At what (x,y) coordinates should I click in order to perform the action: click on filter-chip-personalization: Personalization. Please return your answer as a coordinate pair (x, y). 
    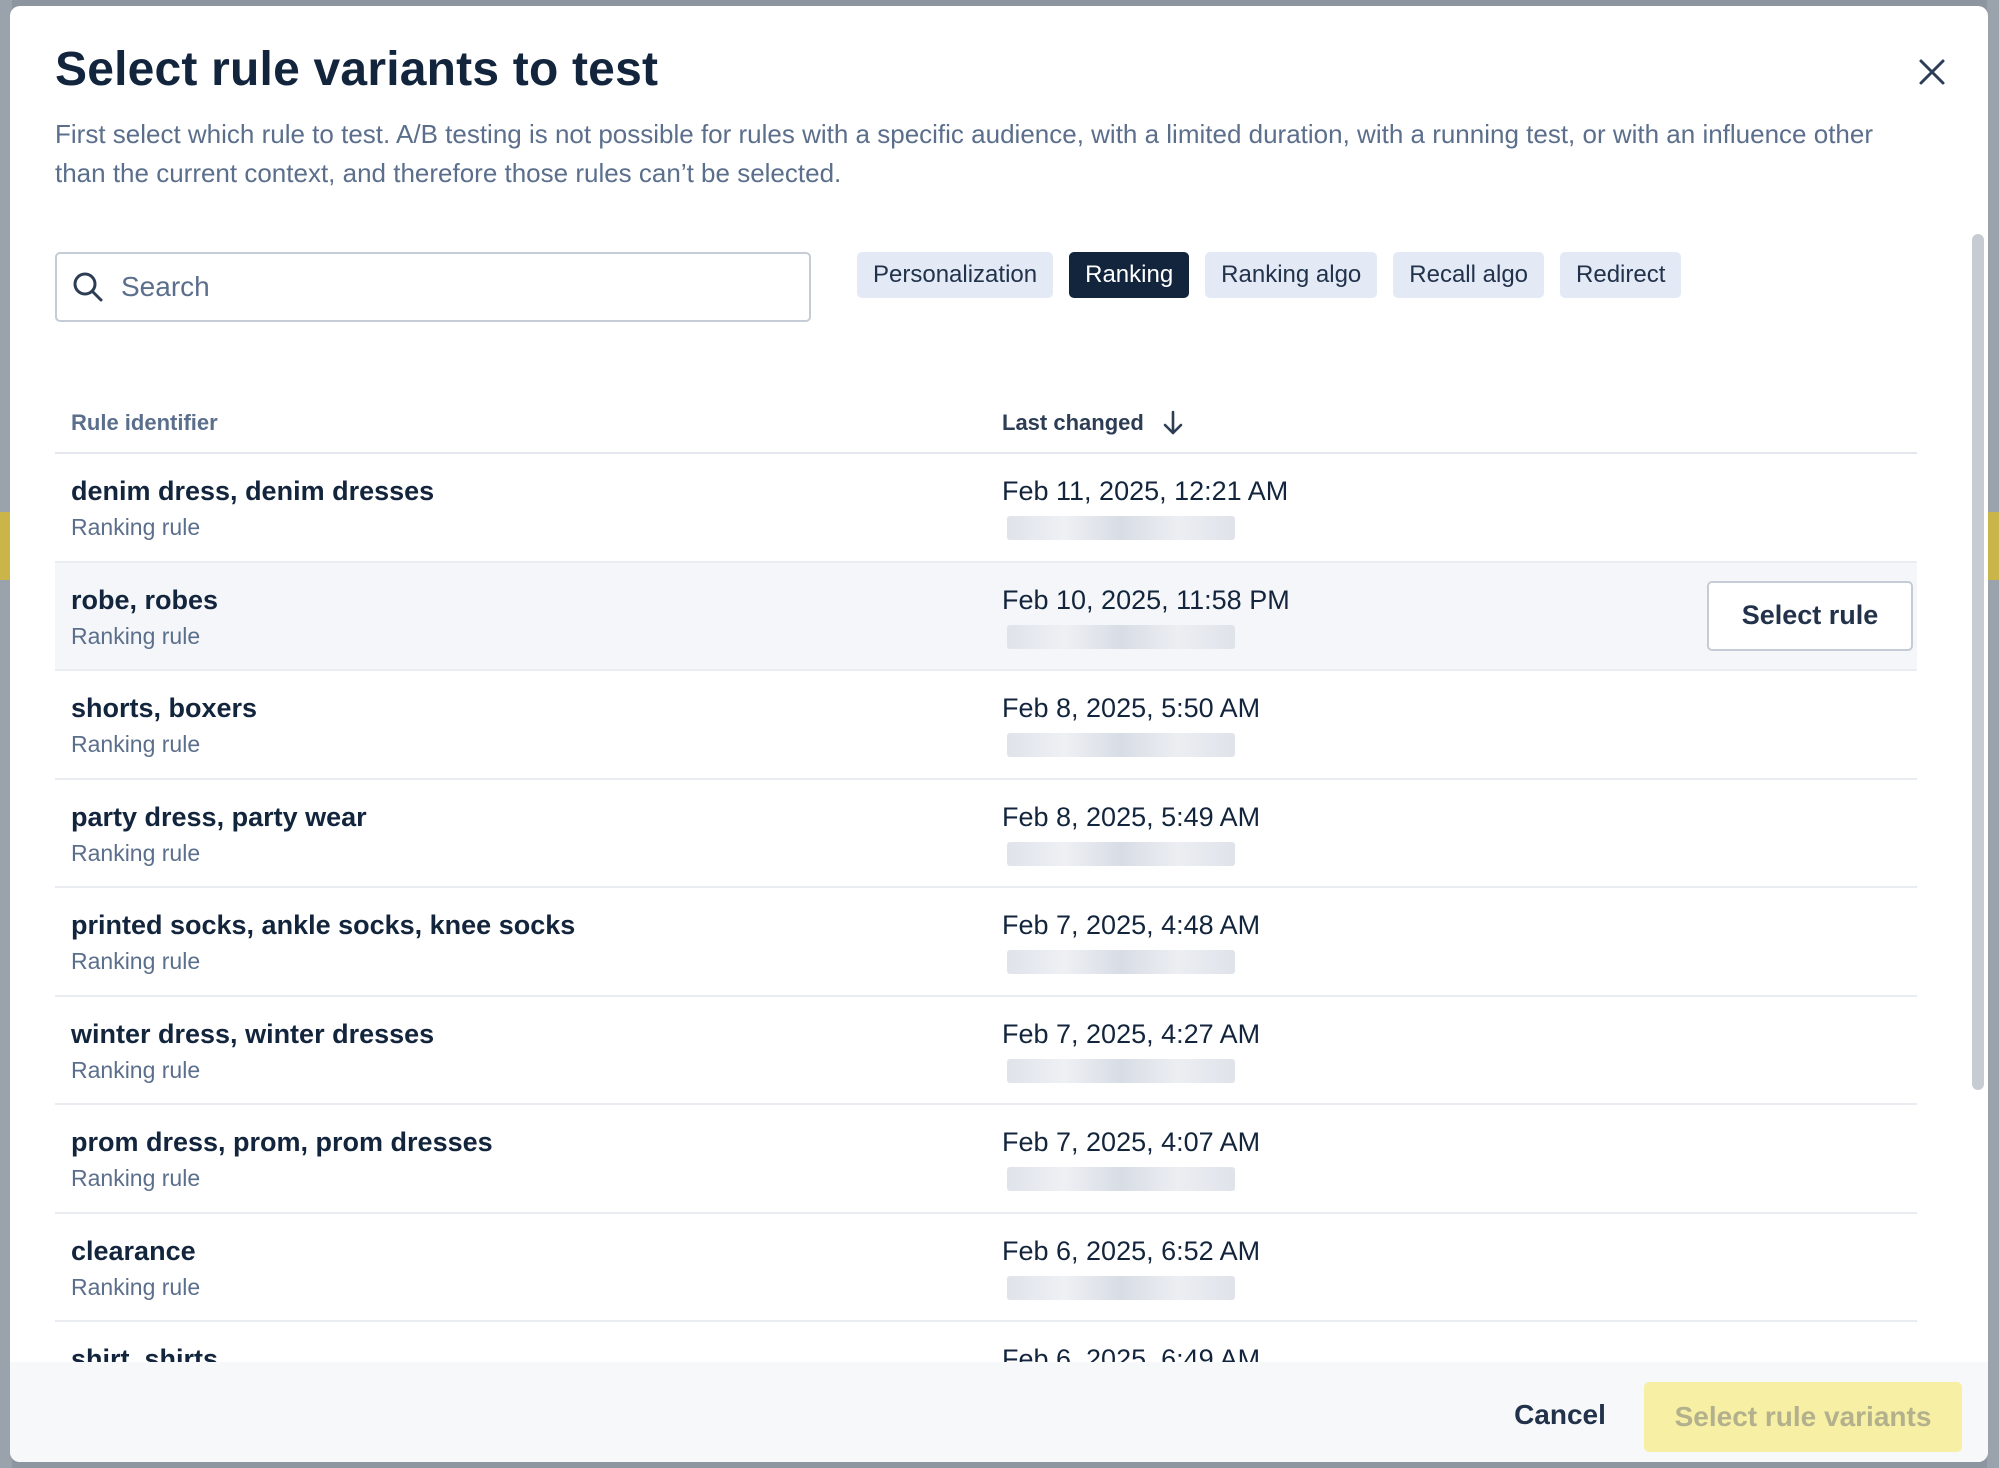
    Looking at the image, I should click on (955, 275).